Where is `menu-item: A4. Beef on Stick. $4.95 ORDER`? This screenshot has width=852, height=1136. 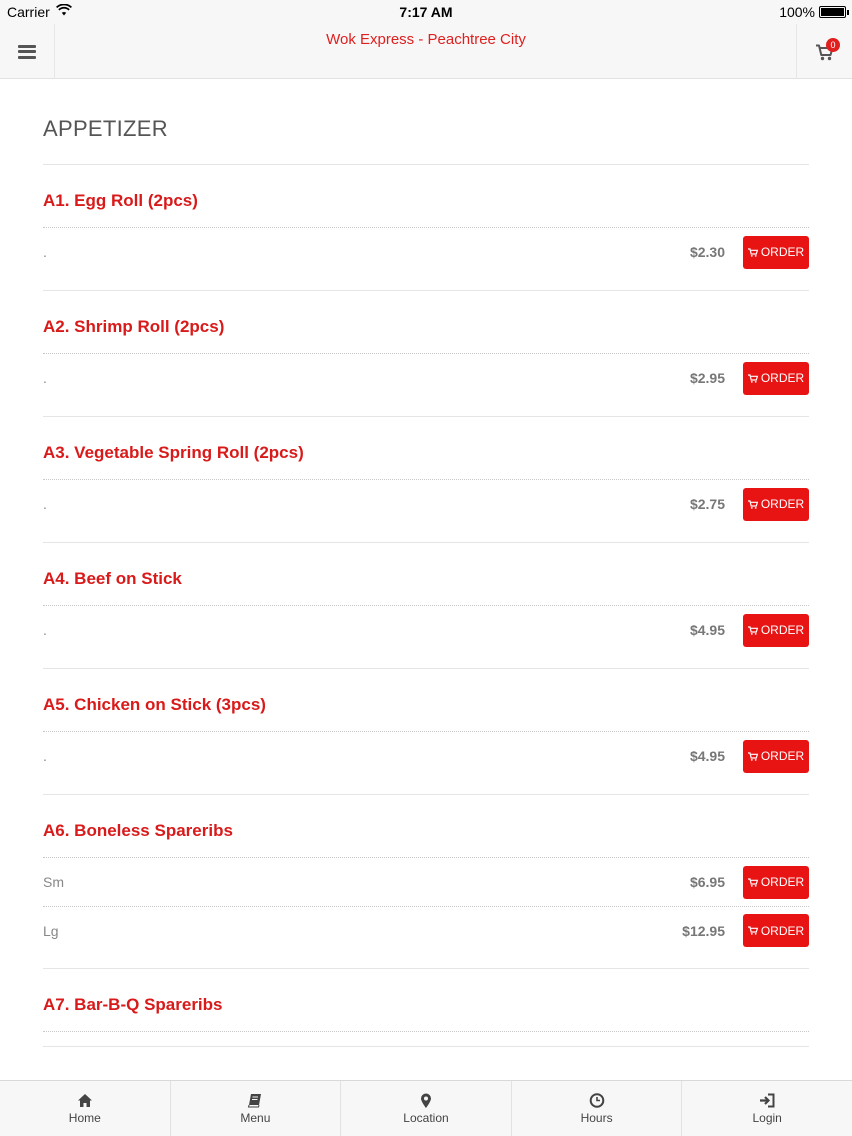 menu-item: A4. Beef on Stick. $4.95 ORDER is located at coordinates (426, 606).